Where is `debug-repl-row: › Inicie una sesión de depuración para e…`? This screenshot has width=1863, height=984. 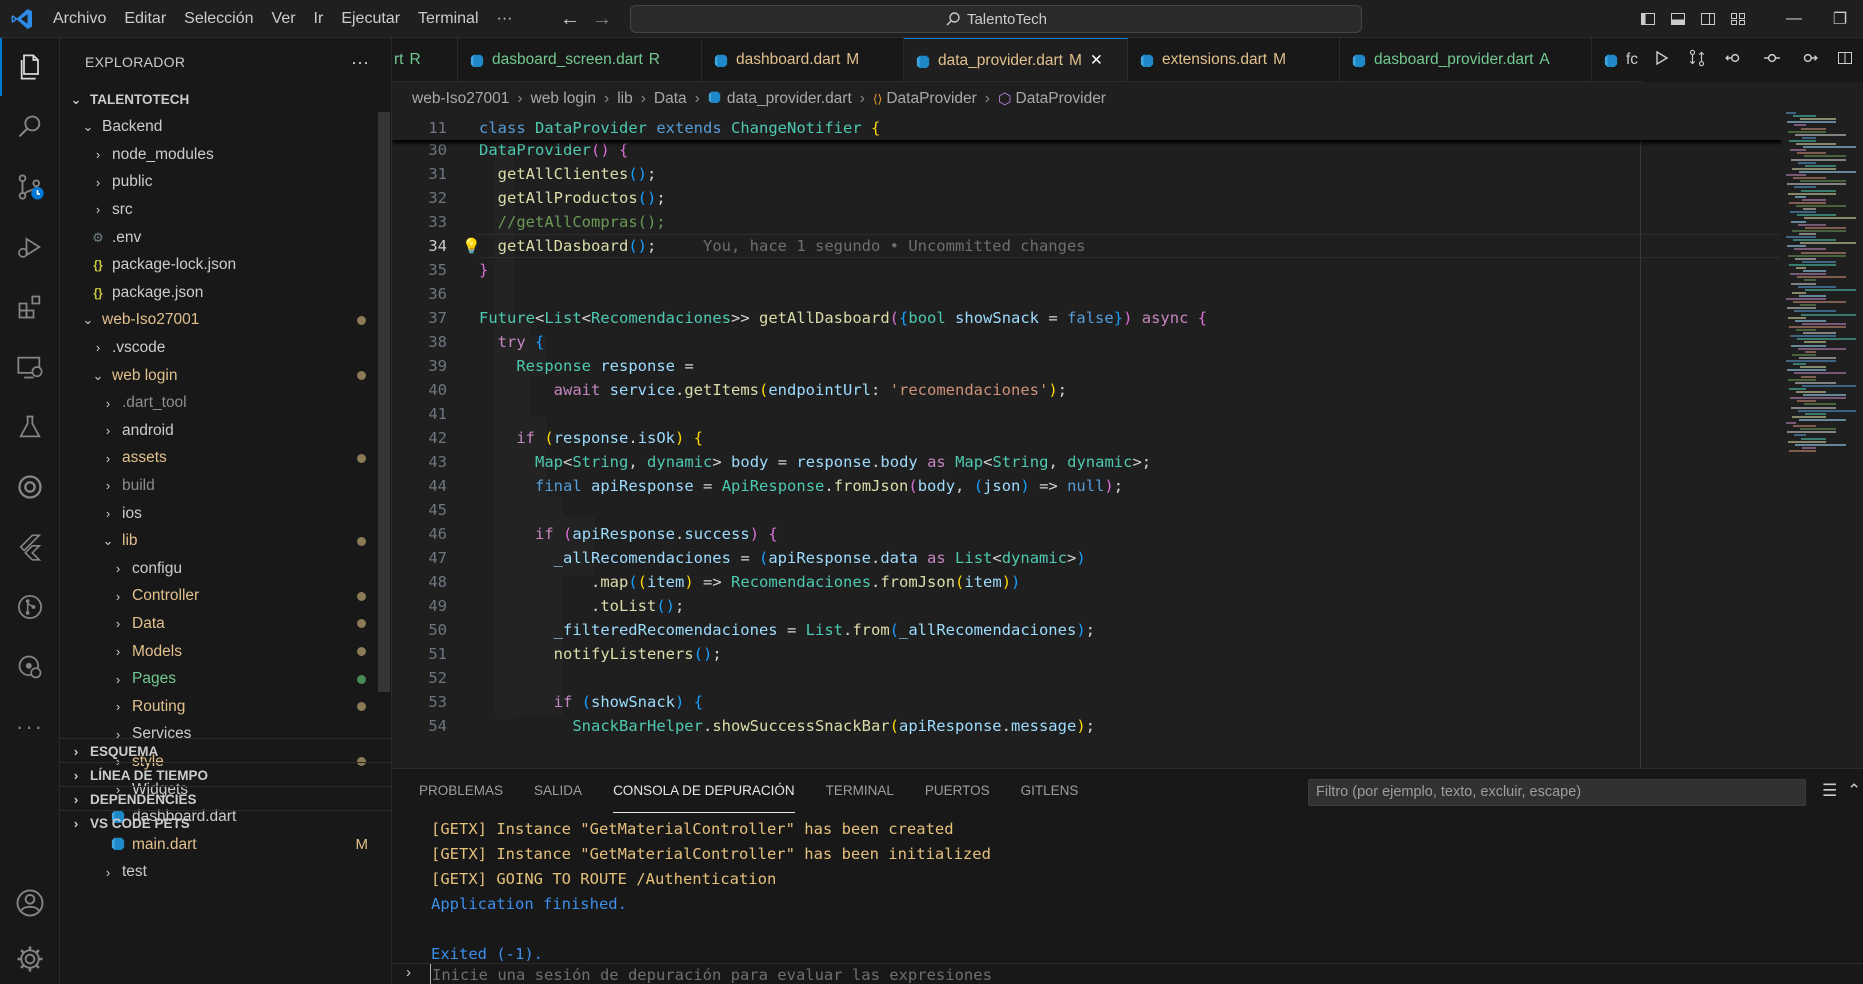 debug-repl-row: › Inicie una sesión de depuración para e… is located at coordinates (1127, 973).